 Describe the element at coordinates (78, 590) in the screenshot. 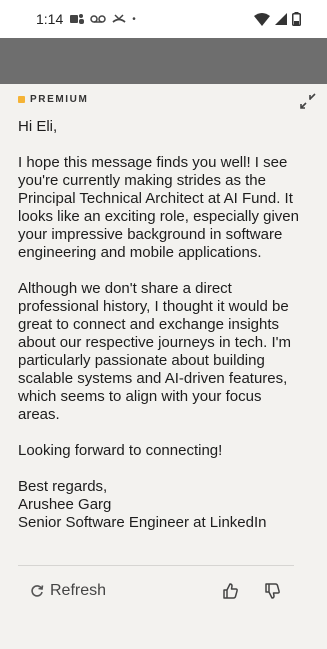

I see `refresh-label: Refresh` at that location.